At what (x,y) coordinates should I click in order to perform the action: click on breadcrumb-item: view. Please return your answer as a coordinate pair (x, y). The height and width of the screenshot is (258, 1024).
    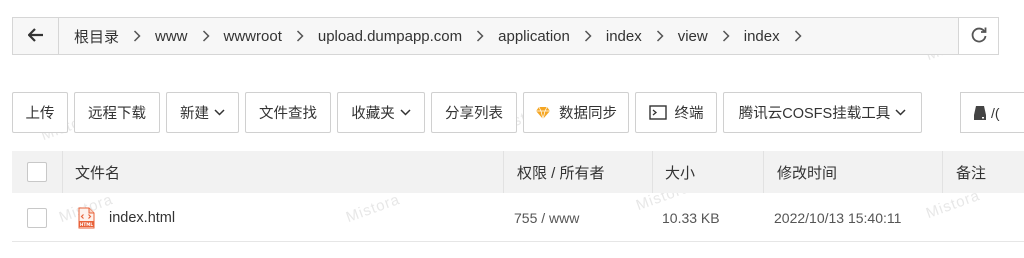
    Looking at the image, I should click on (693, 36).